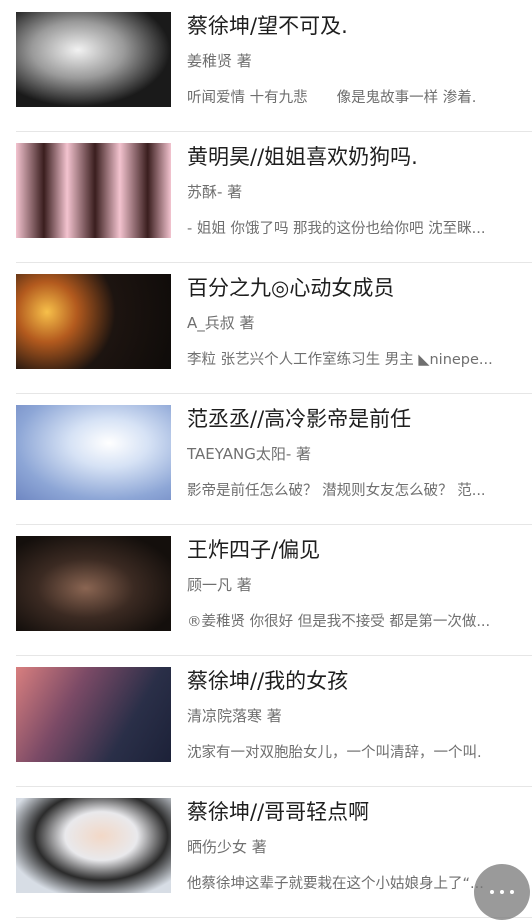  What do you see at coordinates (234, 716) in the screenshot?
I see `book-author: 清凉院落寒 著` at bounding box center [234, 716].